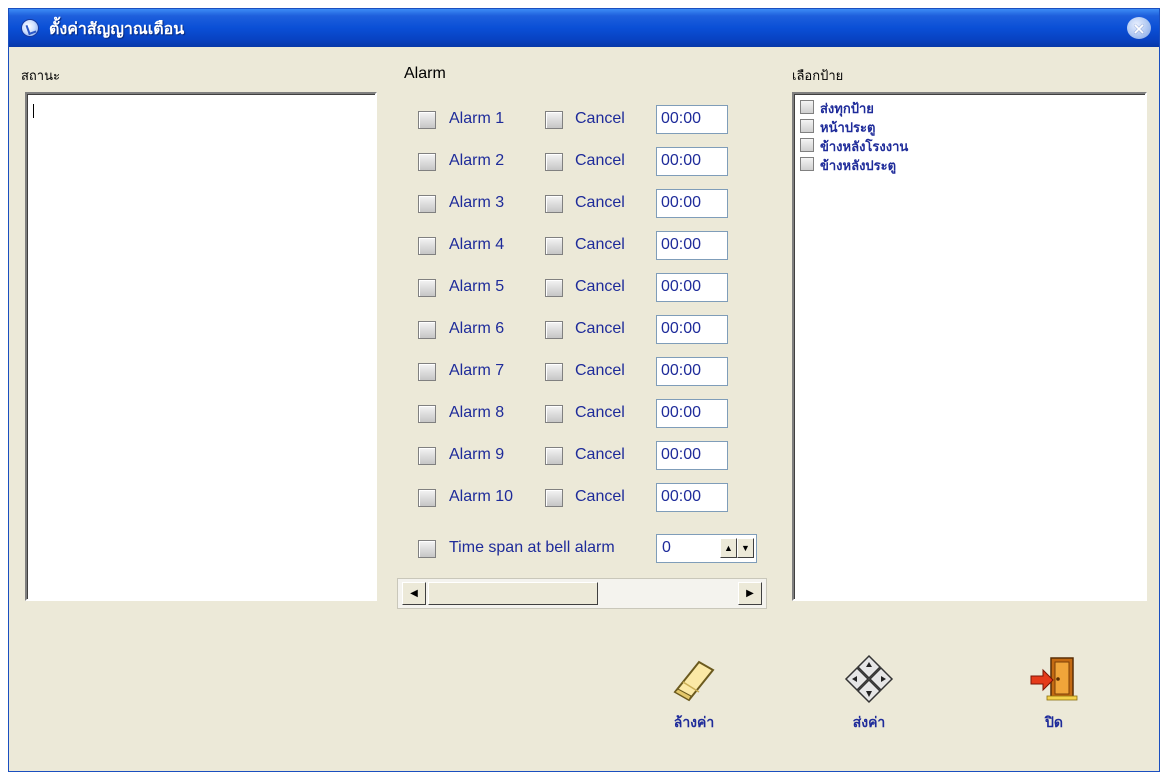  I want to click on alarm-label-text: Alarm 3, so click(477, 202).